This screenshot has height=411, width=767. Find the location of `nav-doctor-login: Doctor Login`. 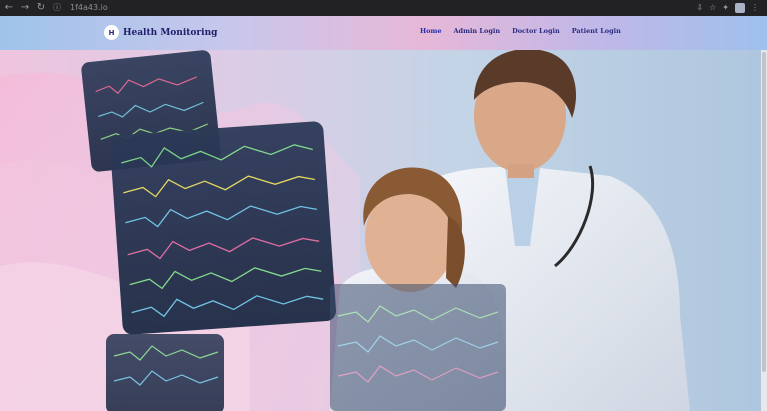

nav-doctor-login: Doctor Login is located at coordinates (536, 31).